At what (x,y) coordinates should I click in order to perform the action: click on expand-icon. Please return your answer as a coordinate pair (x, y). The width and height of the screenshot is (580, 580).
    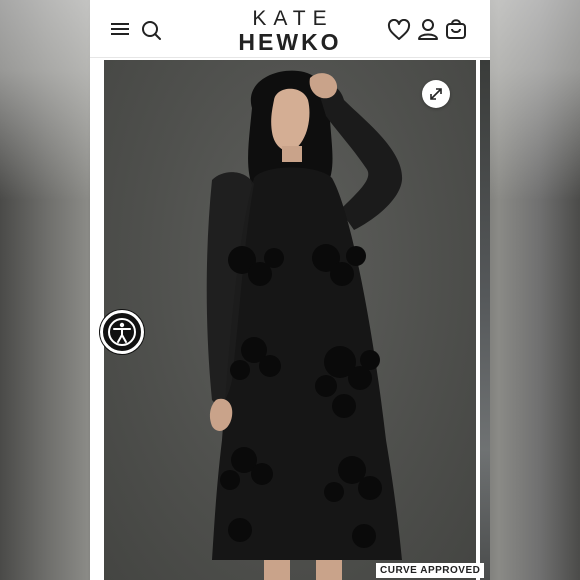
    Looking at the image, I should click on (436, 94).